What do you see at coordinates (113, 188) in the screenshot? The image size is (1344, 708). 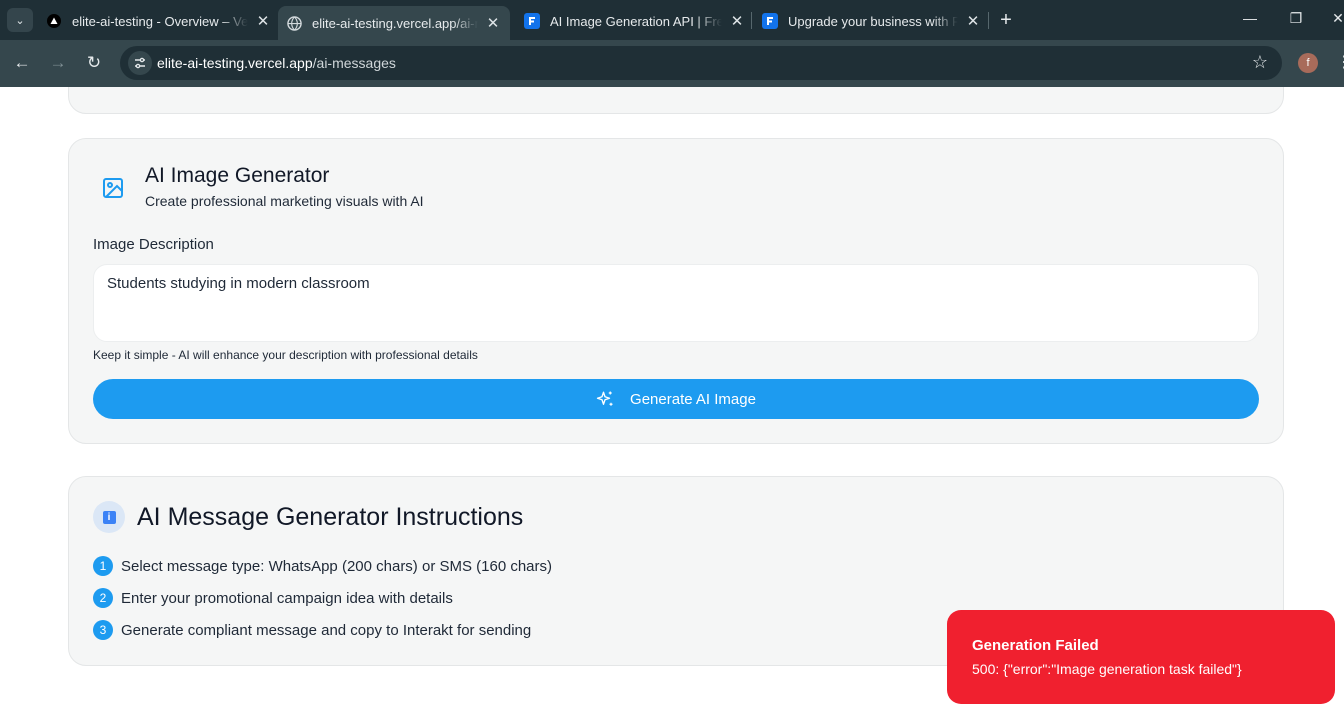 I see `image-icon` at bounding box center [113, 188].